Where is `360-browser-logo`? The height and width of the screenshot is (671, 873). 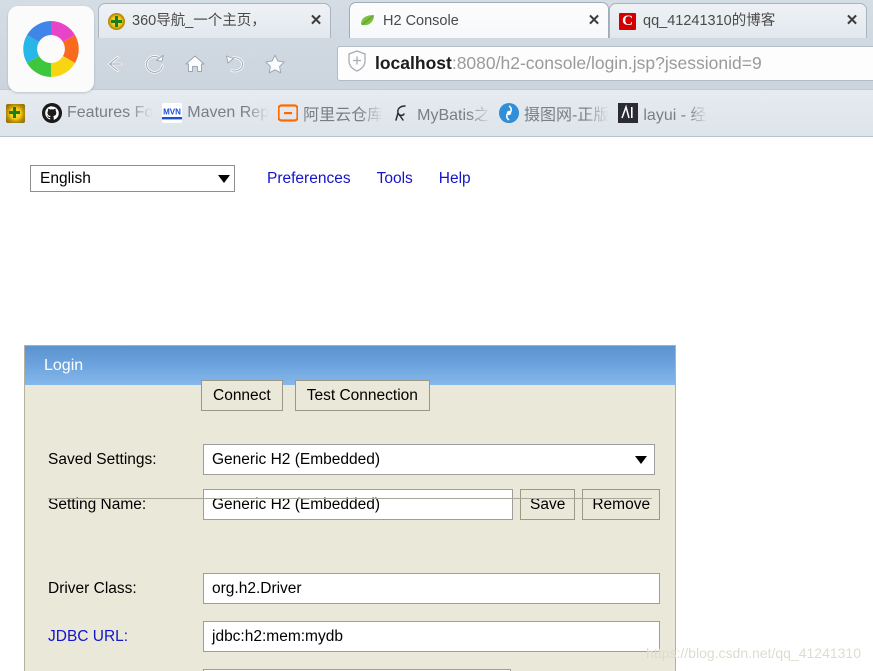
360-browser-logo is located at coordinates (51, 49).